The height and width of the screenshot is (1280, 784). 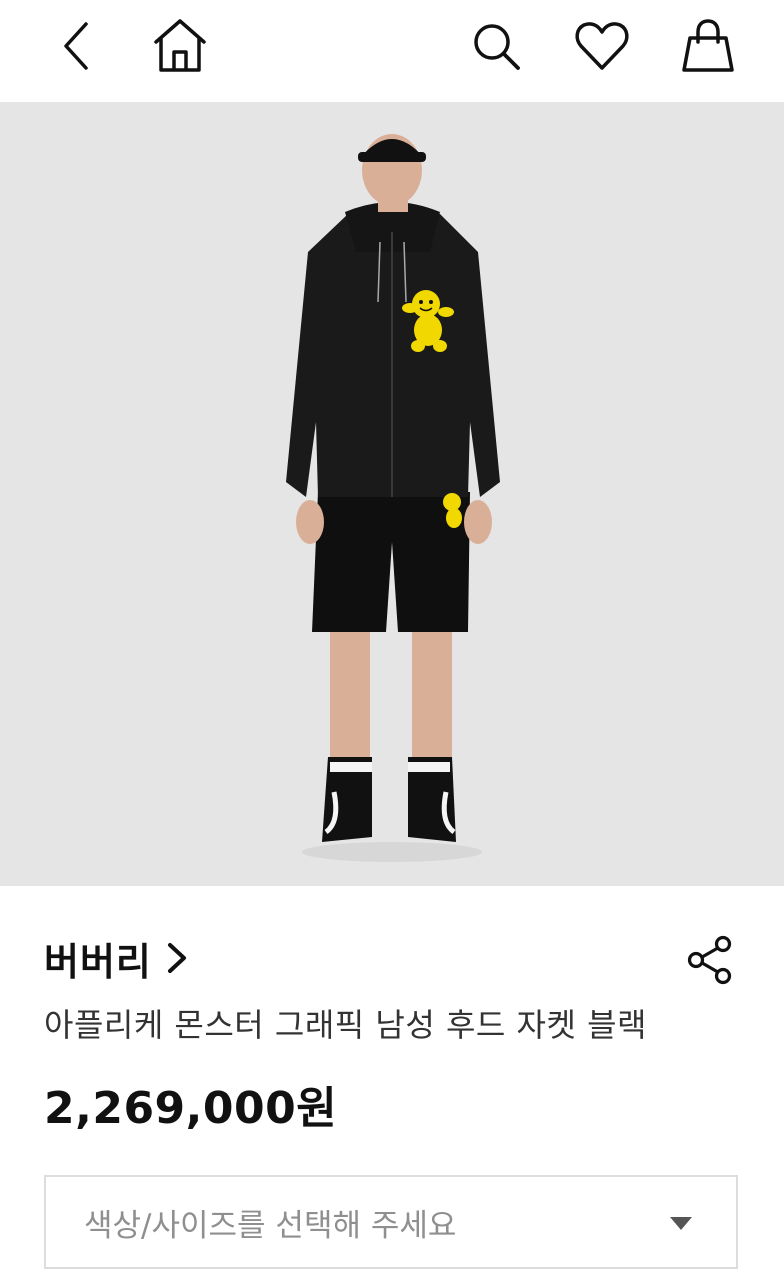 What do you see at coordinates (270, 1225) in the screenshot?
I see `option-select-placeholder: 색상/사이즈를 선택해 주세요` at bounding box center [270, 1225].